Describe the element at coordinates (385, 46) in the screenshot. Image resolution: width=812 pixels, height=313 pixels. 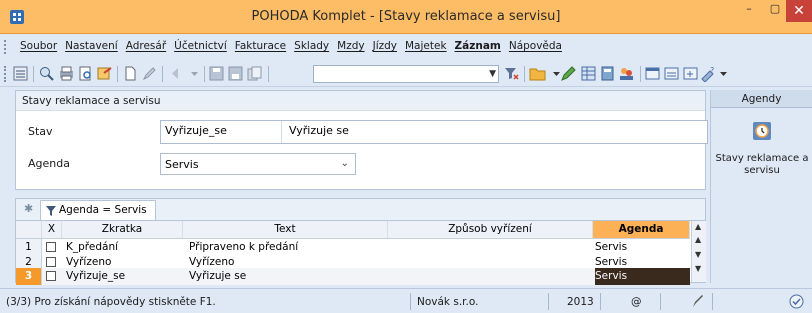
I see `menu-item-7: Jízdy` at that location.